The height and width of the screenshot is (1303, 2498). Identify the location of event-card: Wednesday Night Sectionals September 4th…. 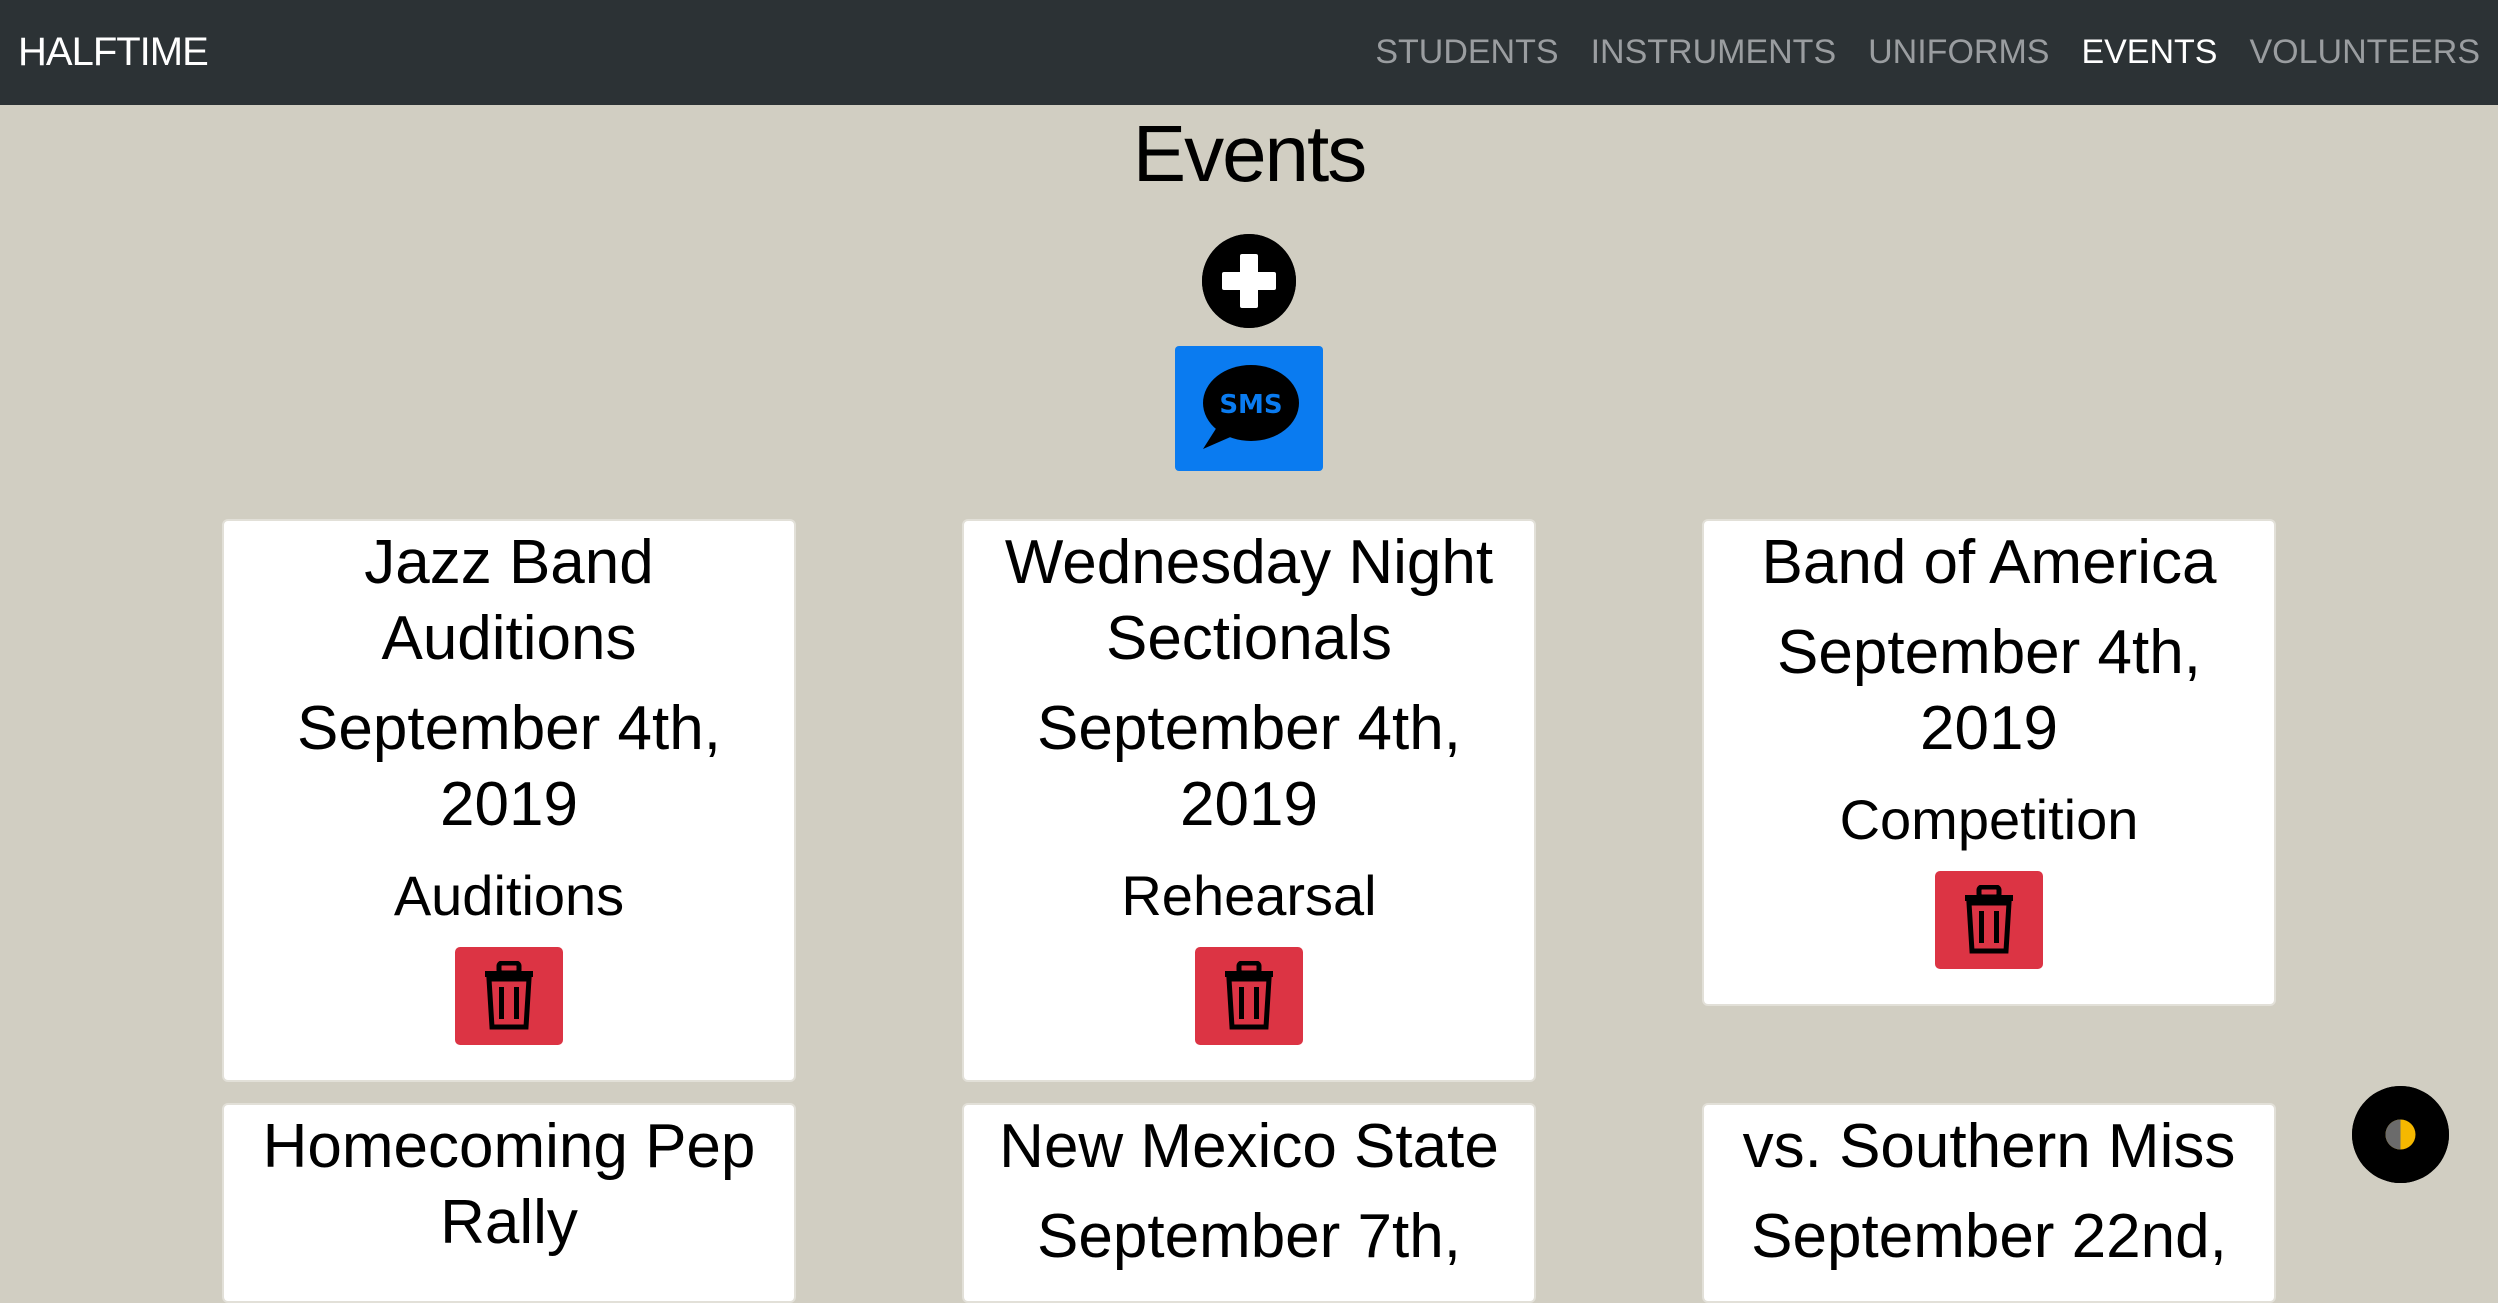
(1249, 800).